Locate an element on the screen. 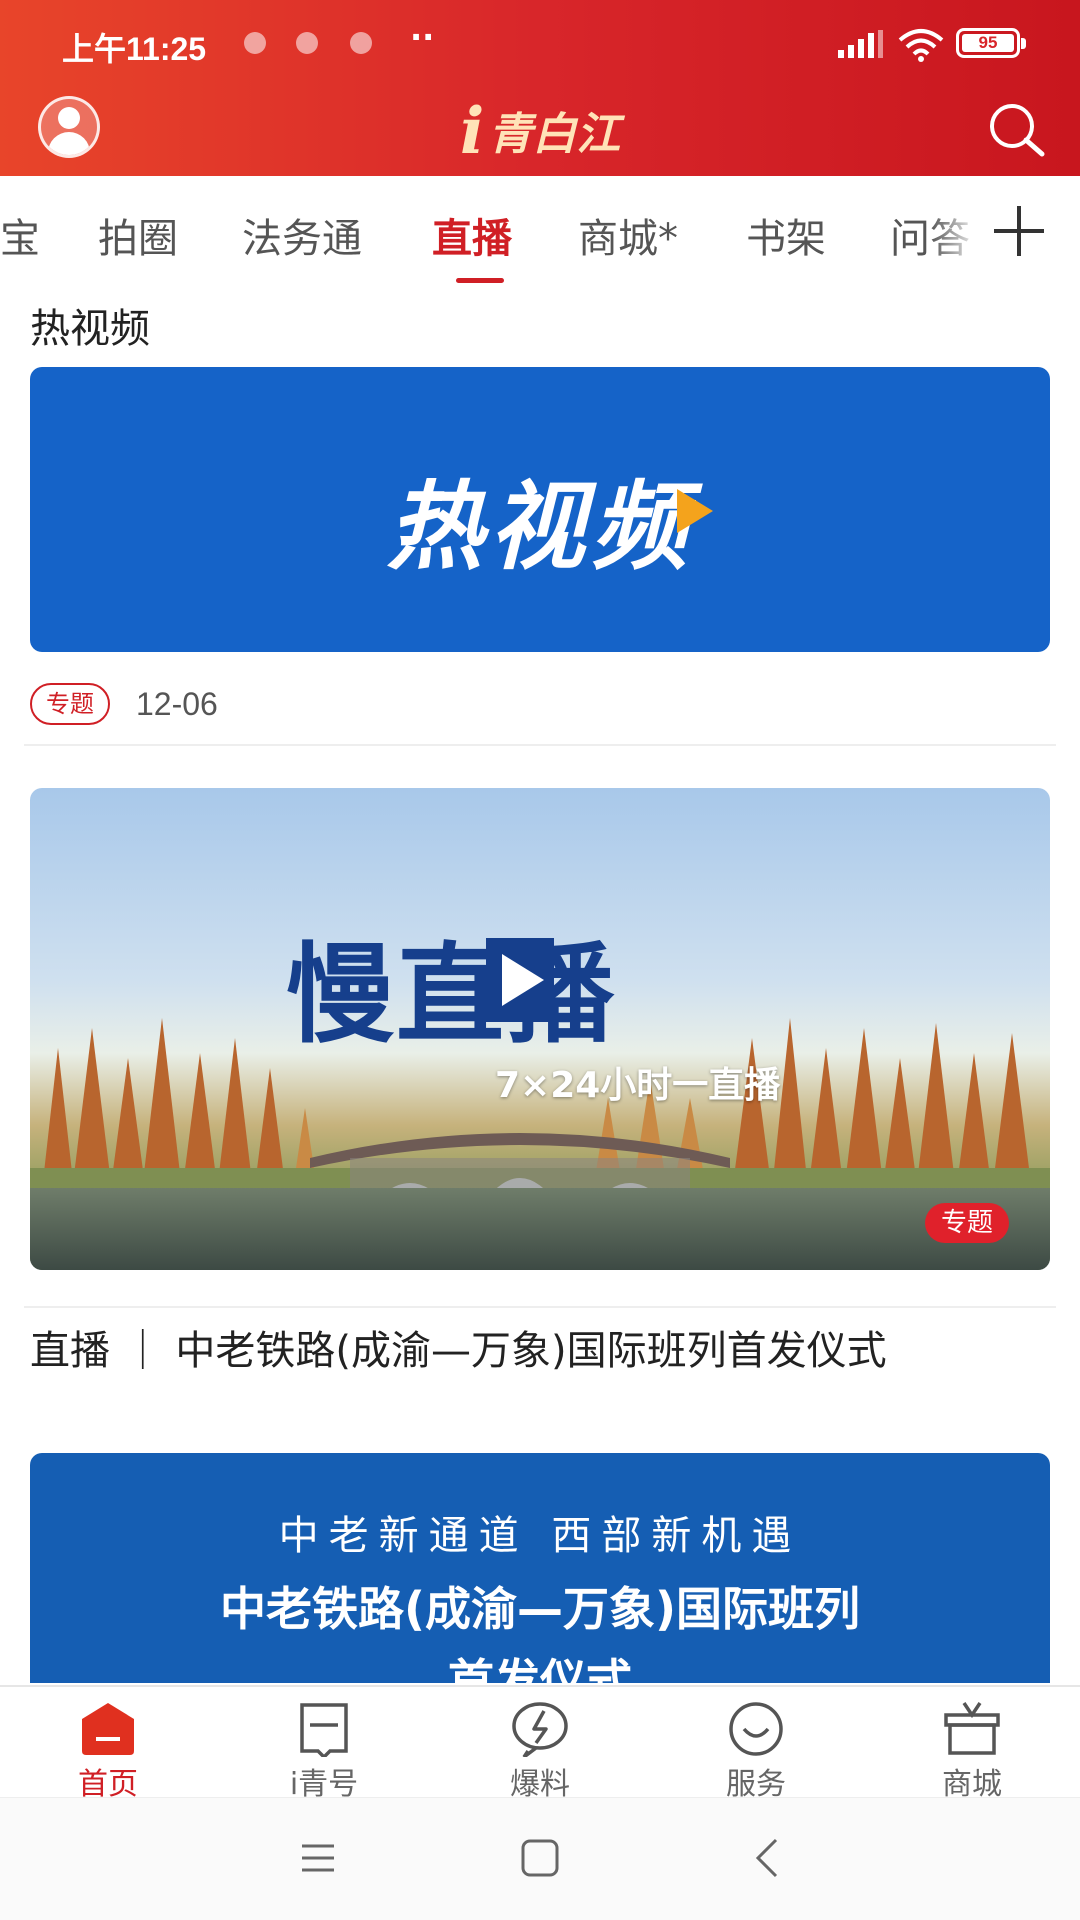 The width and height of the screenshot is (1080, 1920). hot-video-banner-text: 热视频 is located at coordinates (540, 527).